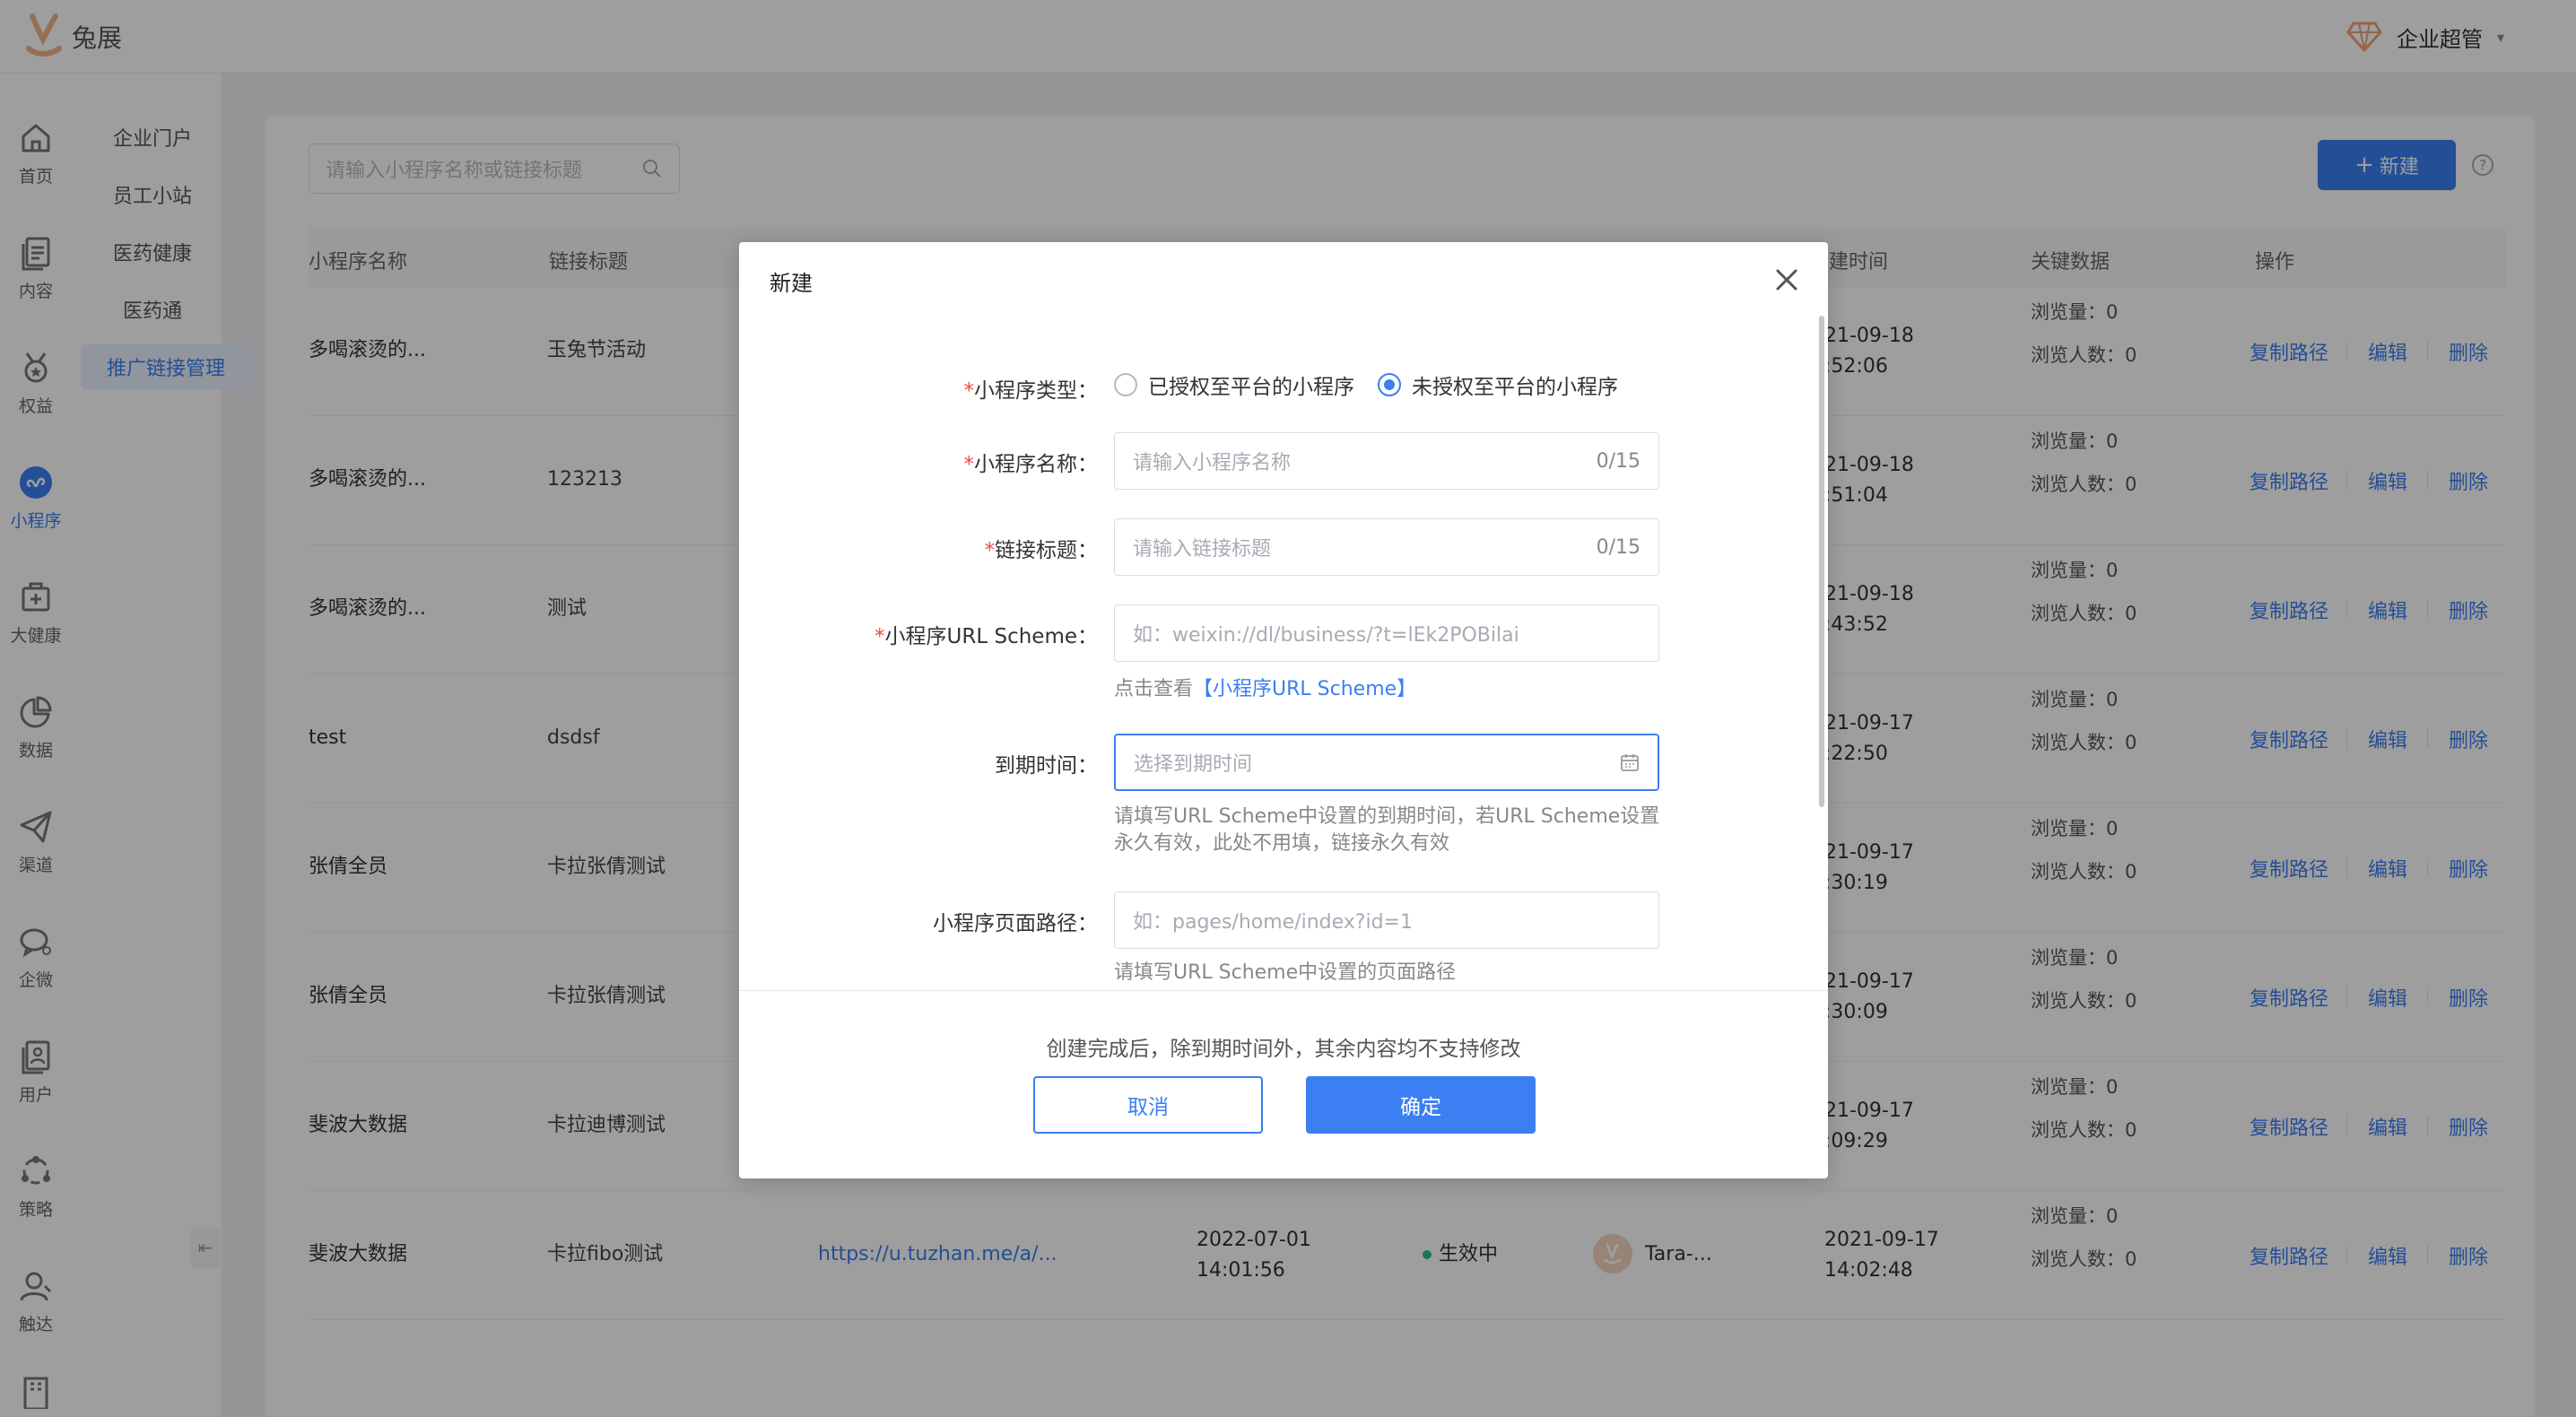 The height and width of the screenshot is (1417, 2576). I want to click on type-radio-group: 已授权至平台的小程序 未授权至平台的小程序, so click(1366, 384).